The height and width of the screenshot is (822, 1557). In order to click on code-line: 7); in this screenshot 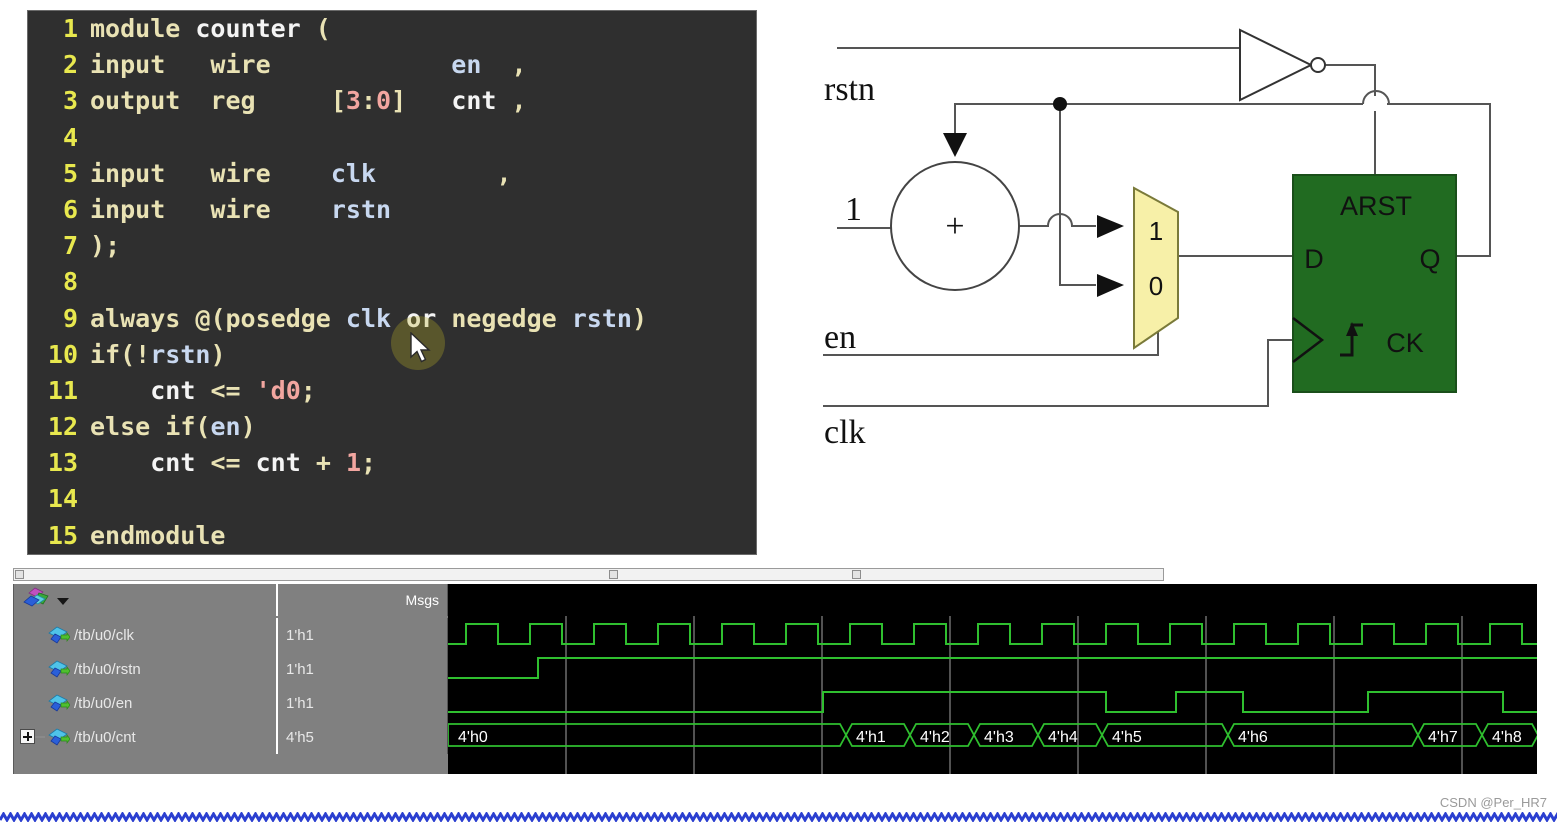, I will do `click(392, 246)`.